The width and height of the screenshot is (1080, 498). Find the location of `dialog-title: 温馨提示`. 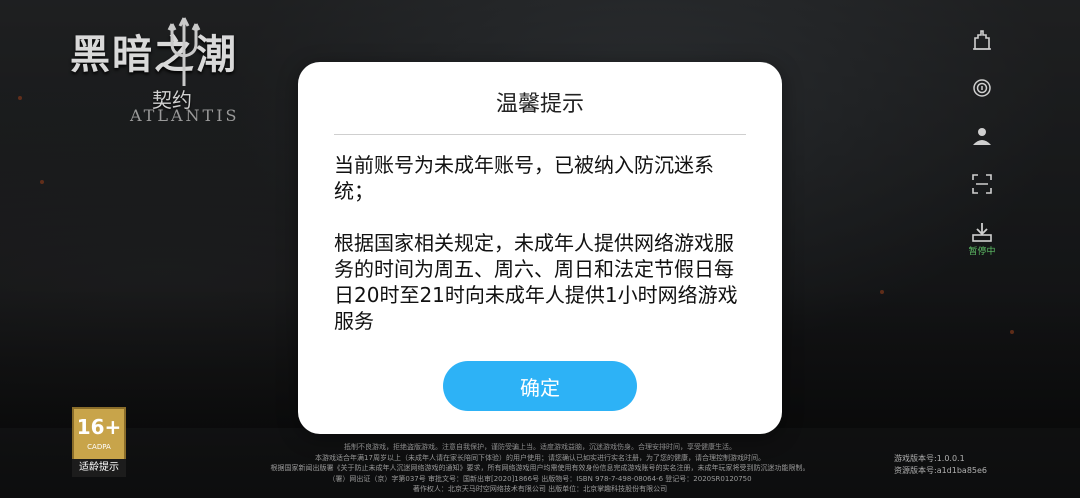

dialog-title: 温馨提示 is located at coordinates (539, 104).